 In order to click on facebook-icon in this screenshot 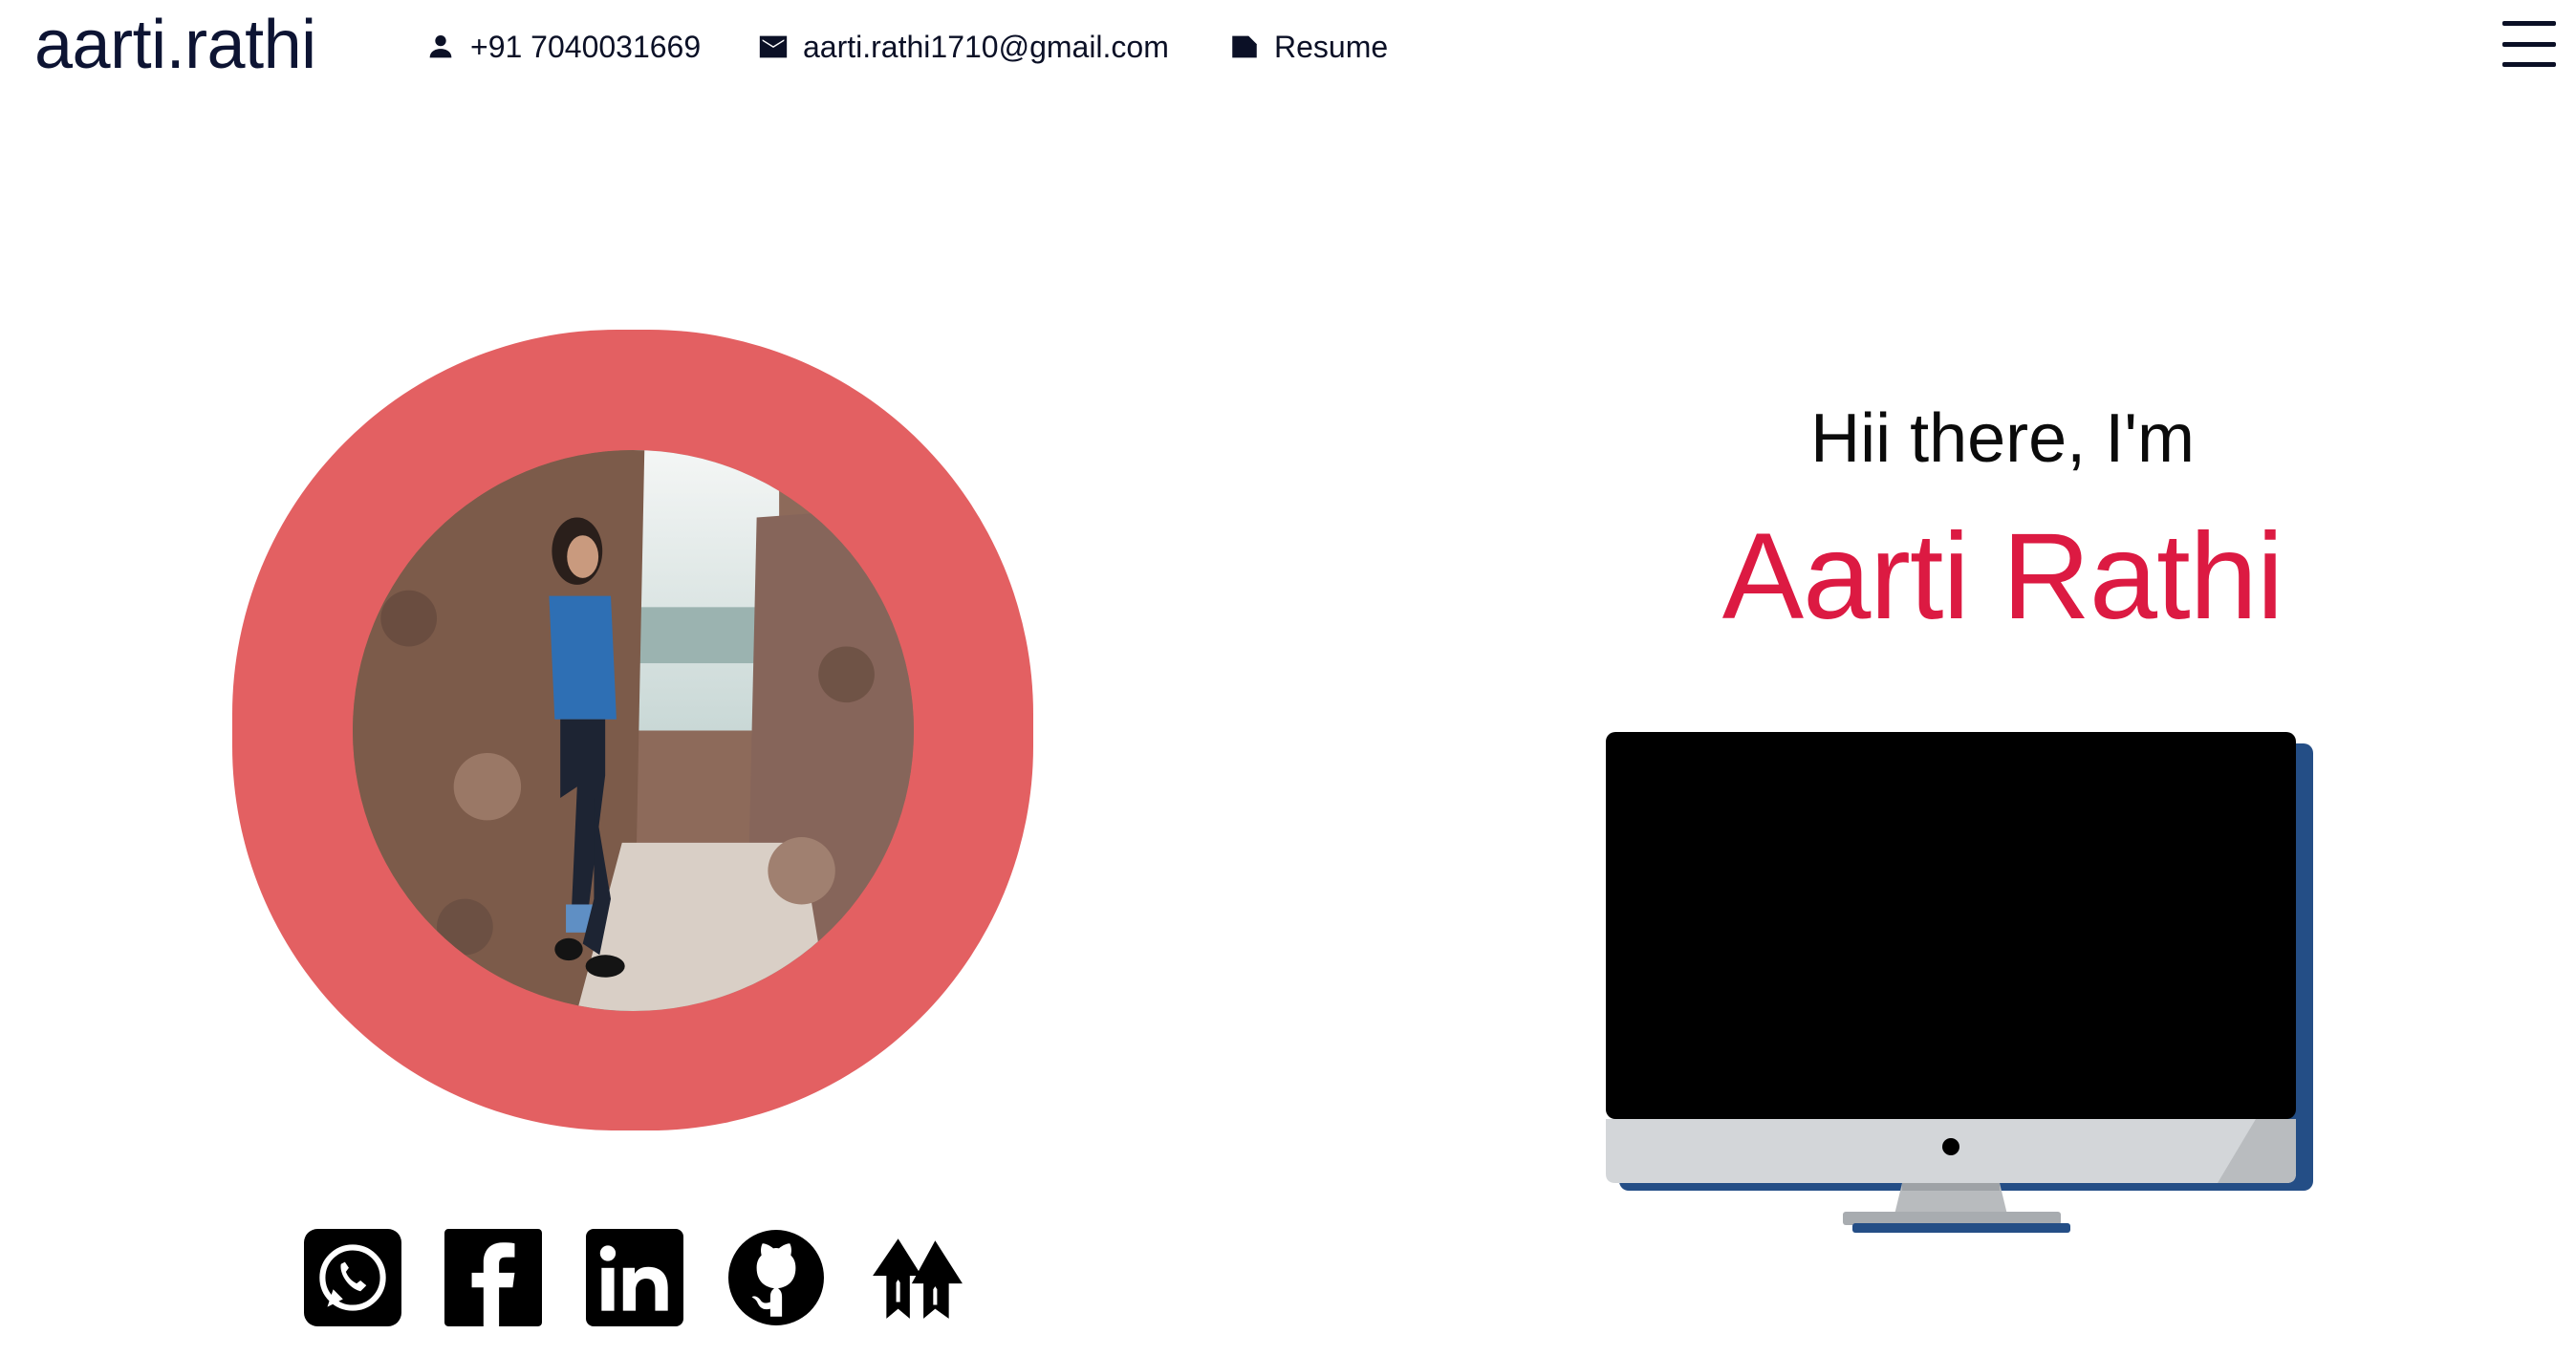, I will do `click(493, 1277)`.